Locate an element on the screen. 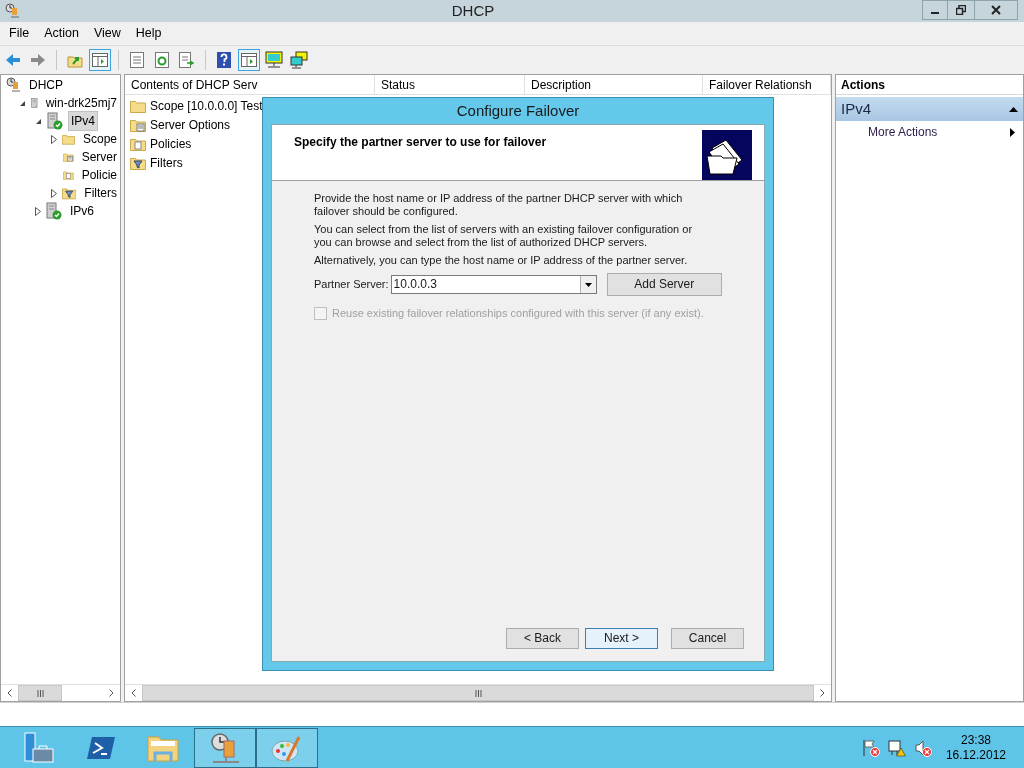  submenu-arrow-icon is located at coordinates (1012, 132).